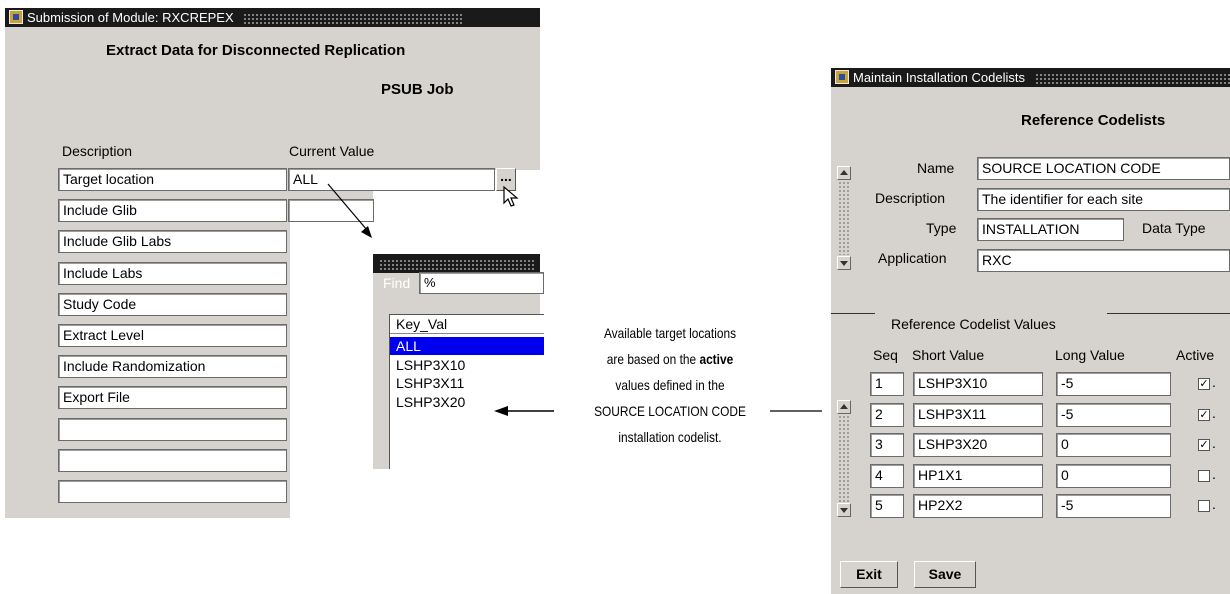 This screenshot has height=594, width=1230. I want to click on codelist-window-titlebar: Maintain Installation Codelists, so click(1030, 77).